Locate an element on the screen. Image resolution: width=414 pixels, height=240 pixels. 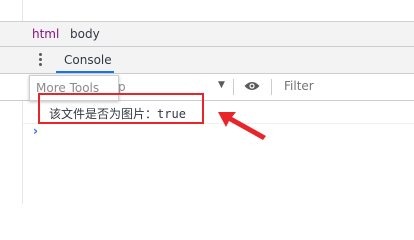
eye-icon is located at coordinates (252, 86).